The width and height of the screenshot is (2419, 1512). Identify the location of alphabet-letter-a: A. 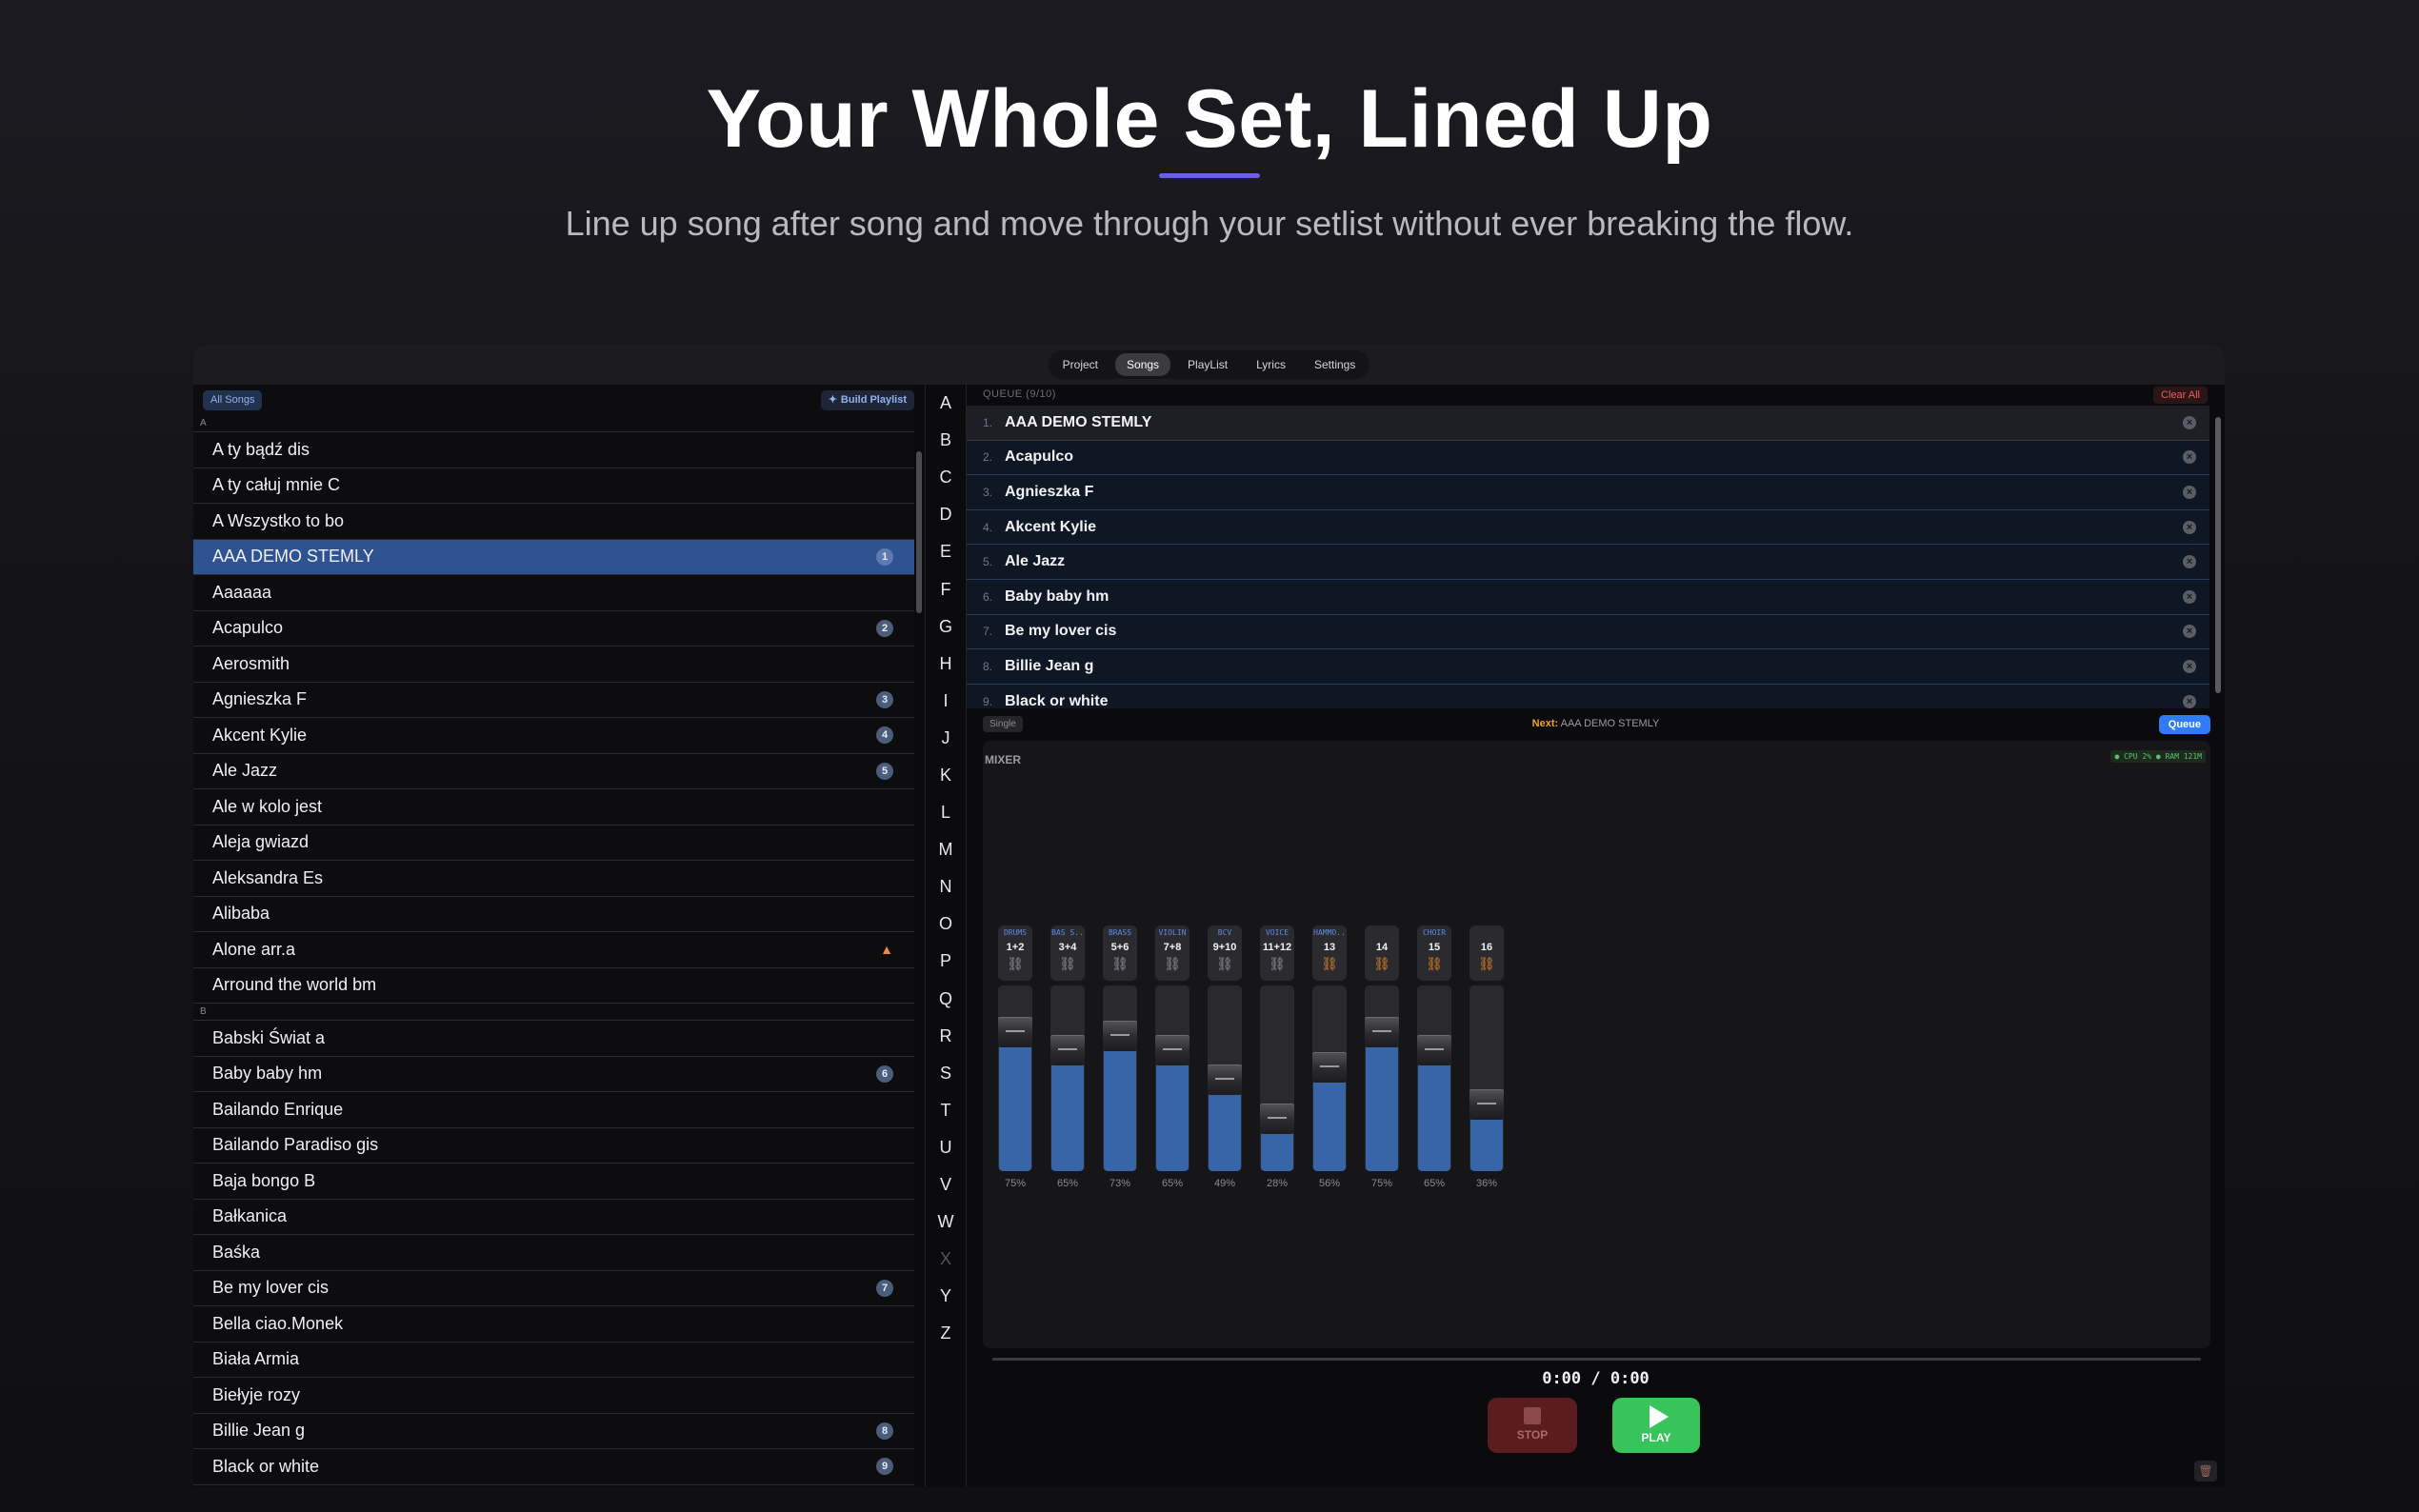
(946, 403).